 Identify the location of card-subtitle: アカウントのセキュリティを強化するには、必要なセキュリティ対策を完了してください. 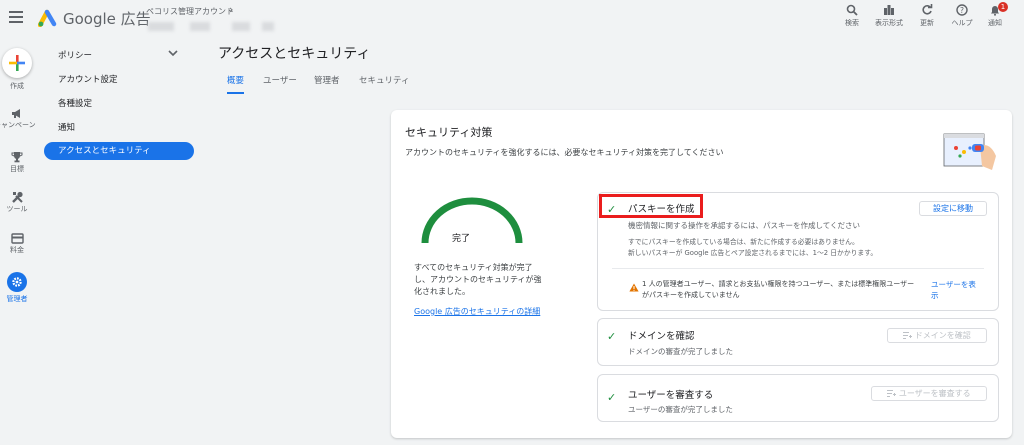
(564, 152).